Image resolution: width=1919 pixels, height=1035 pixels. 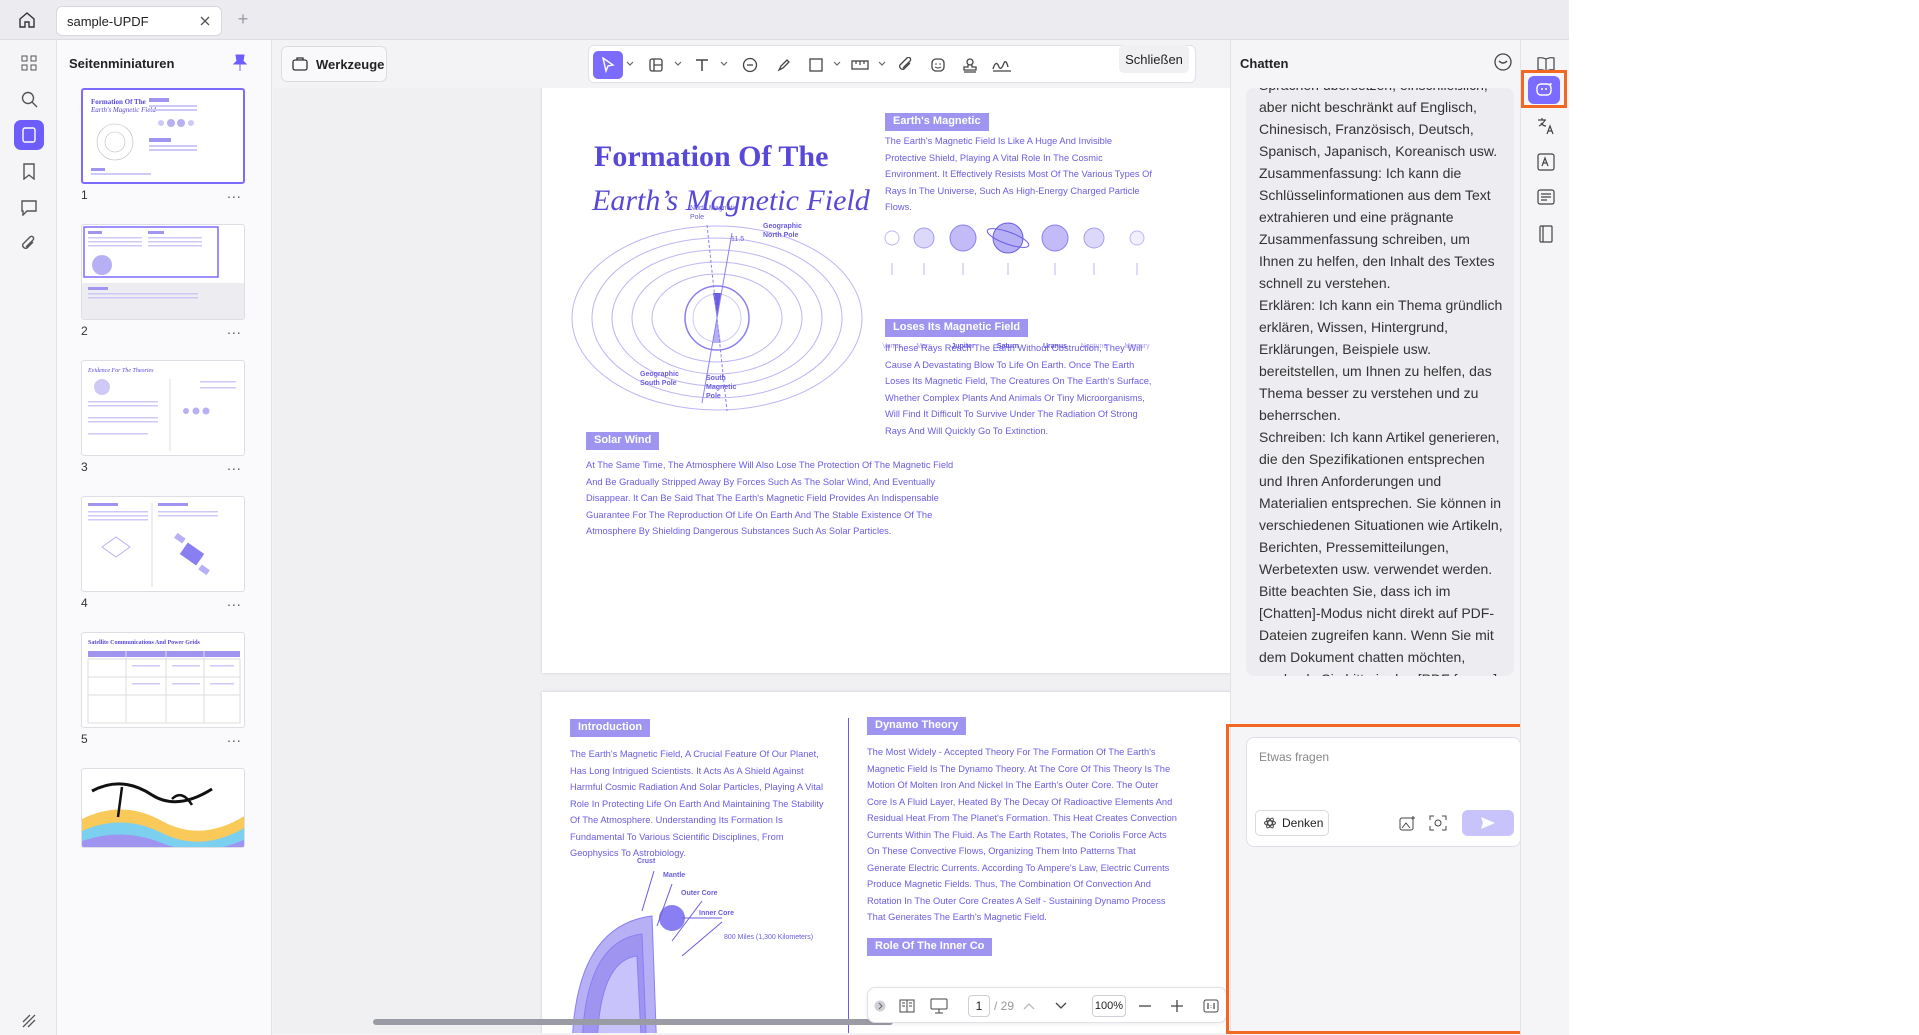 What do you see at coordinates (750, 65) in the screenshot?
I see `comment-tool-icon` at bounding box center [750, 65].